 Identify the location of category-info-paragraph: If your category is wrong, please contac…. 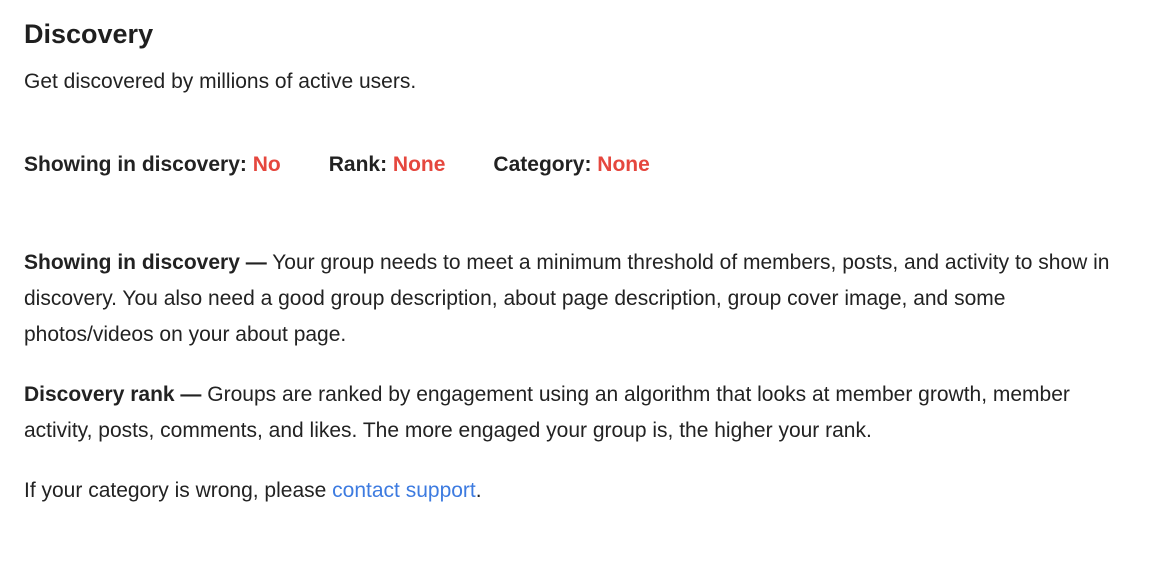
(579, 491).